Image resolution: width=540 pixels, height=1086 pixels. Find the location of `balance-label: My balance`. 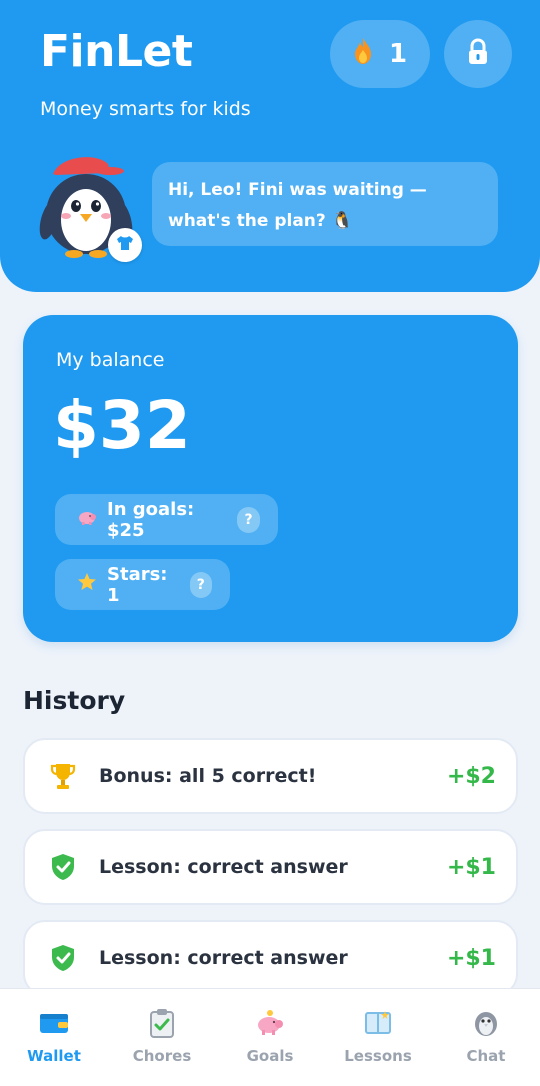

balance-label: My balance is located at coordinates (110, 360).